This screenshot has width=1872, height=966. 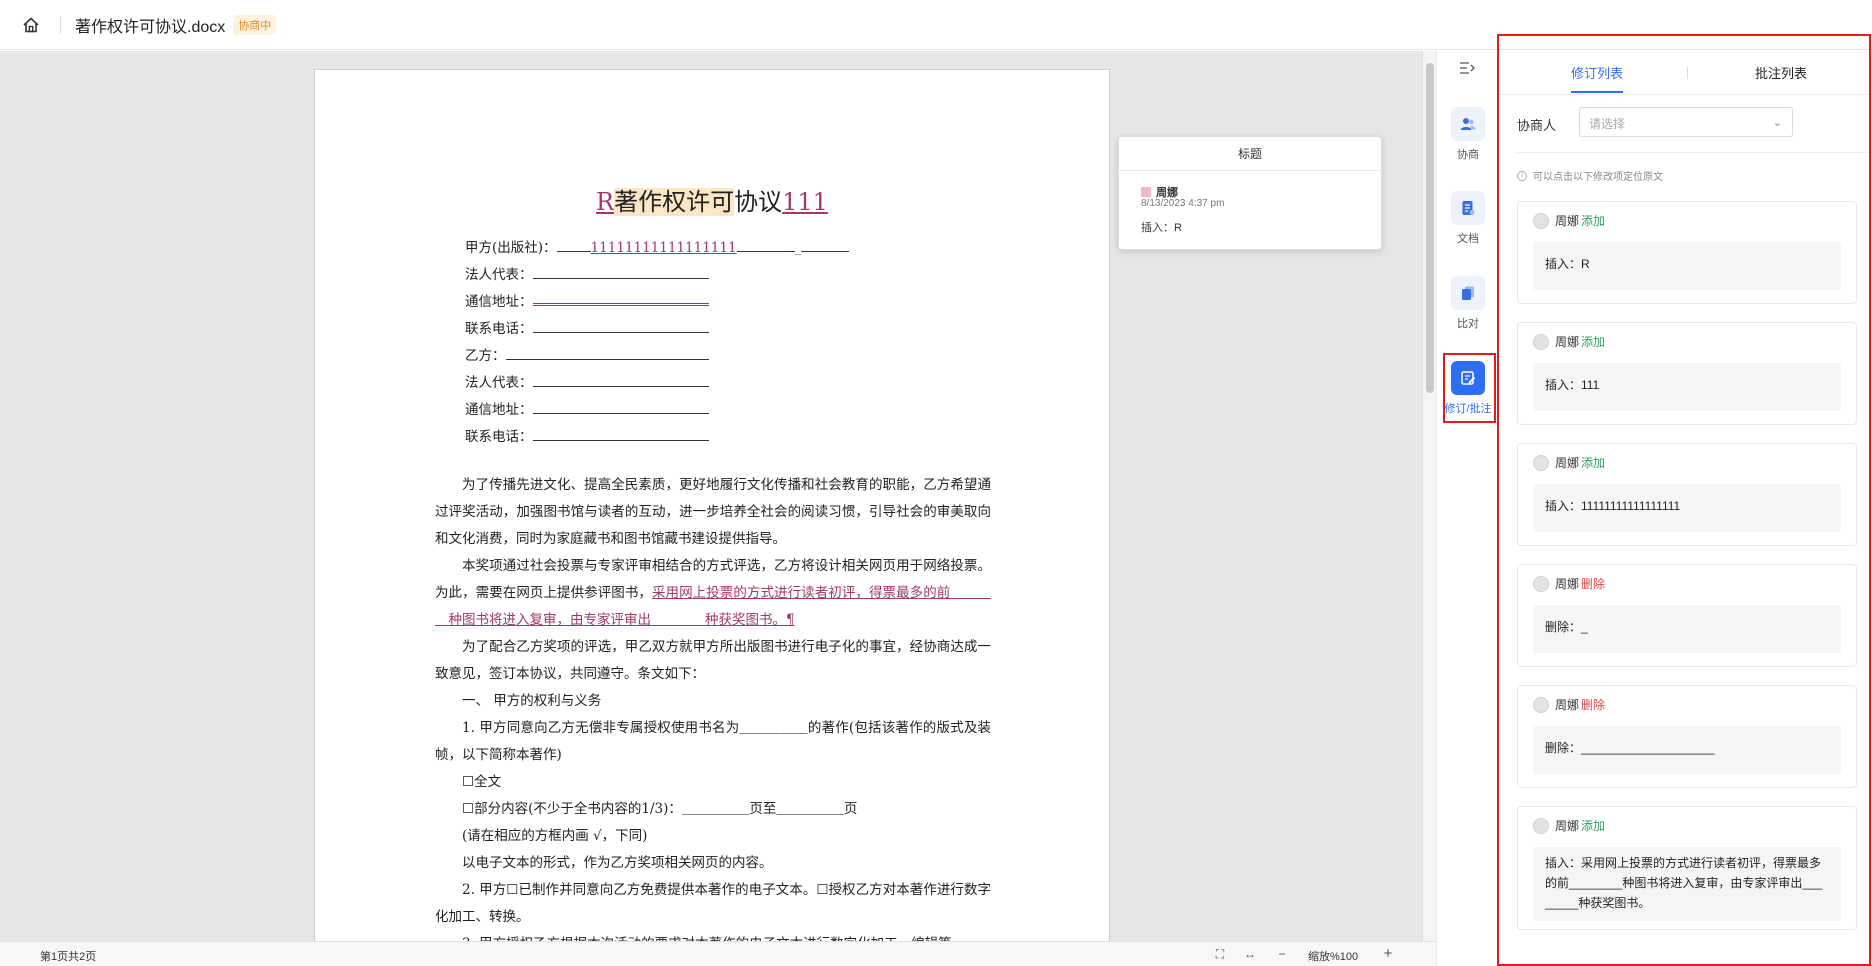 I want to click on document-title: 著作权许可协议.docx, so click(x=150, y=27).